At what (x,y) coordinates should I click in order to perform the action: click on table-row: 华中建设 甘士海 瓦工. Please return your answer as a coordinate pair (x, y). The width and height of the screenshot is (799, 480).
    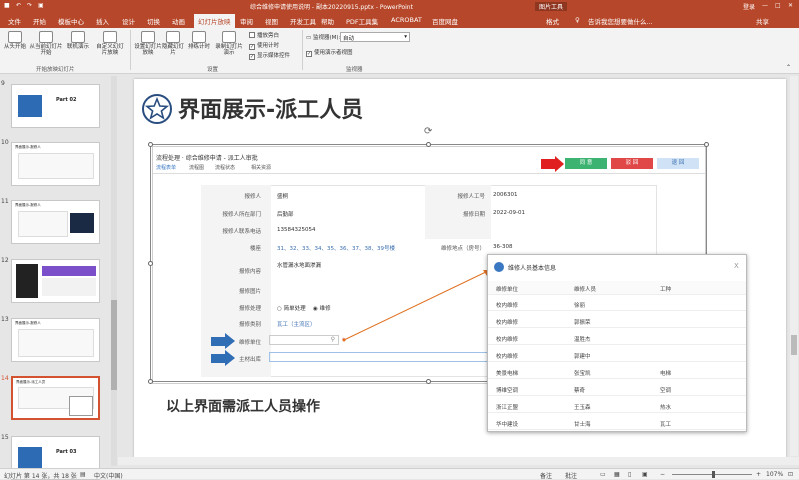
    Looking at the image, I should click on (617, 423).